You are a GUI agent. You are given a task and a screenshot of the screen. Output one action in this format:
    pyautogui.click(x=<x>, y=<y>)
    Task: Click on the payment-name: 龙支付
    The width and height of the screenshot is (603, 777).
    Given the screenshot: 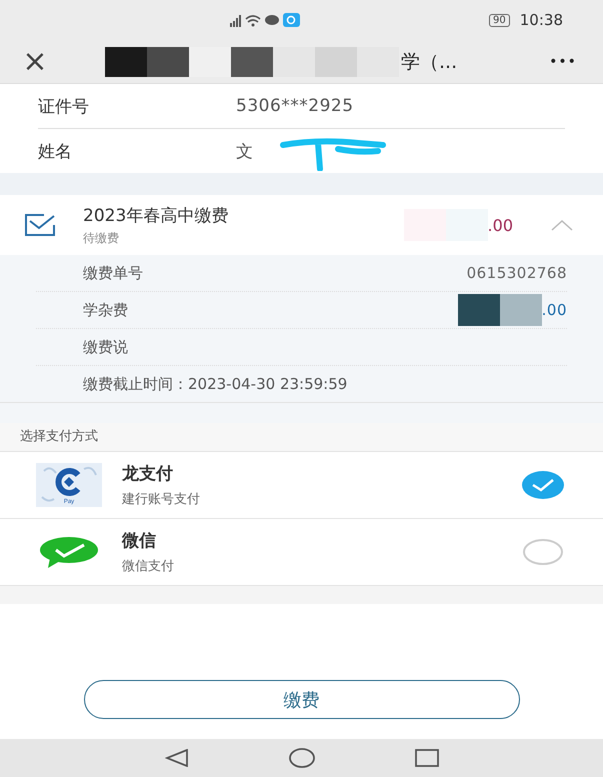 What is the action you would take?
    pyautogui.click(x=148, y=474)
    